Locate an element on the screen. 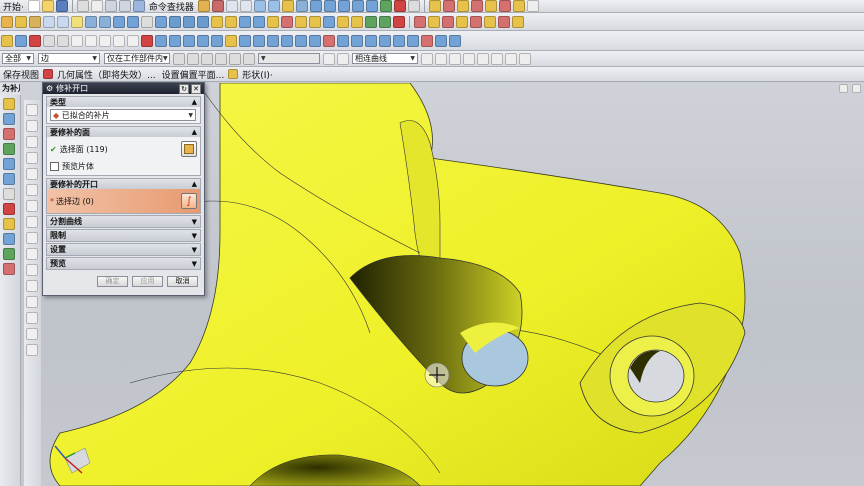 This screenshot has height=486, width=864. sketch-extend-icon is located at coordinates (32, 222).